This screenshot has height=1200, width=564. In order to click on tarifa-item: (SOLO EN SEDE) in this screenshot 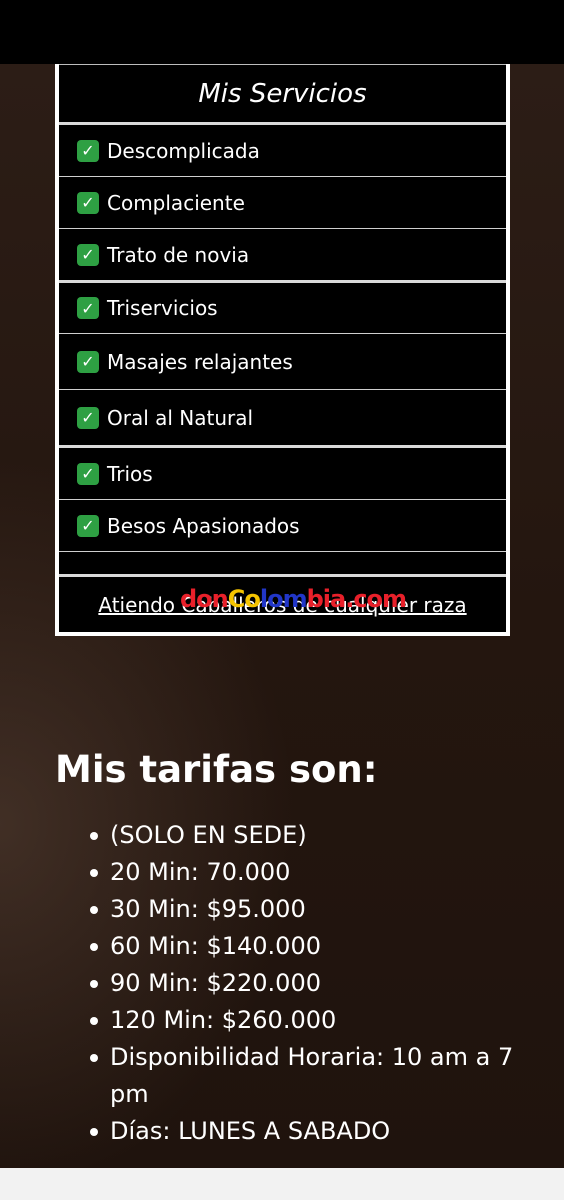, I will do `click(310, 835)`.